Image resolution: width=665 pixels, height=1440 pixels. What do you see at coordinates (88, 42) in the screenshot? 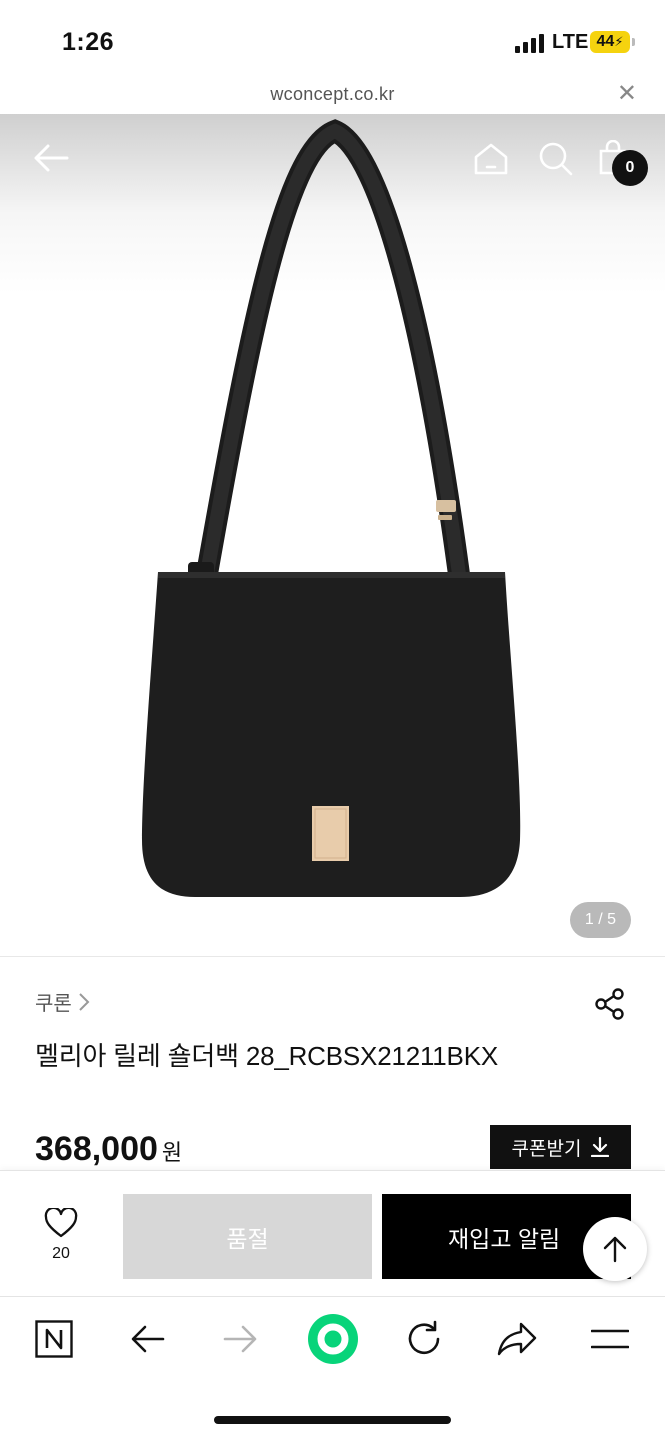
I see `status-time: 1:26` at bounding box center [88, 42].